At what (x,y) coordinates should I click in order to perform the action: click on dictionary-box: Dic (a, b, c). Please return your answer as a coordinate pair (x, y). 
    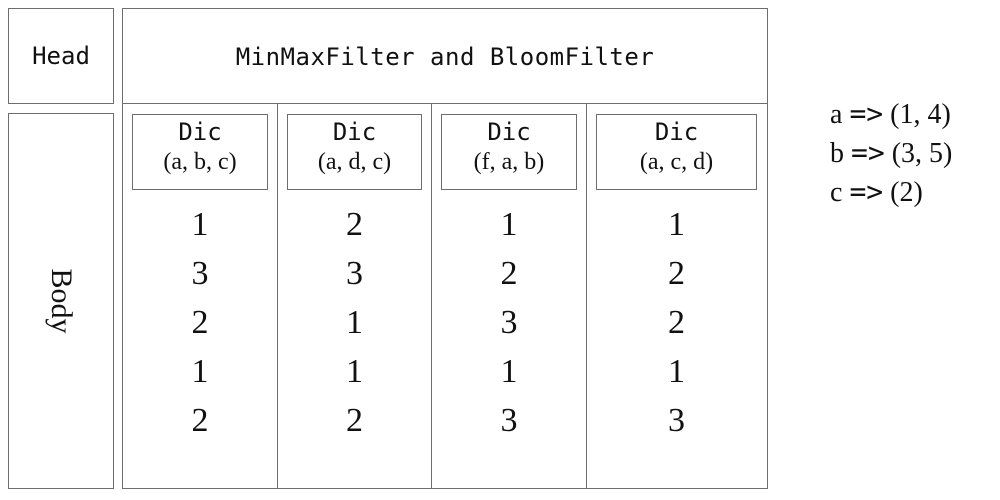
    Looking at the image, I should click on (200, 152).